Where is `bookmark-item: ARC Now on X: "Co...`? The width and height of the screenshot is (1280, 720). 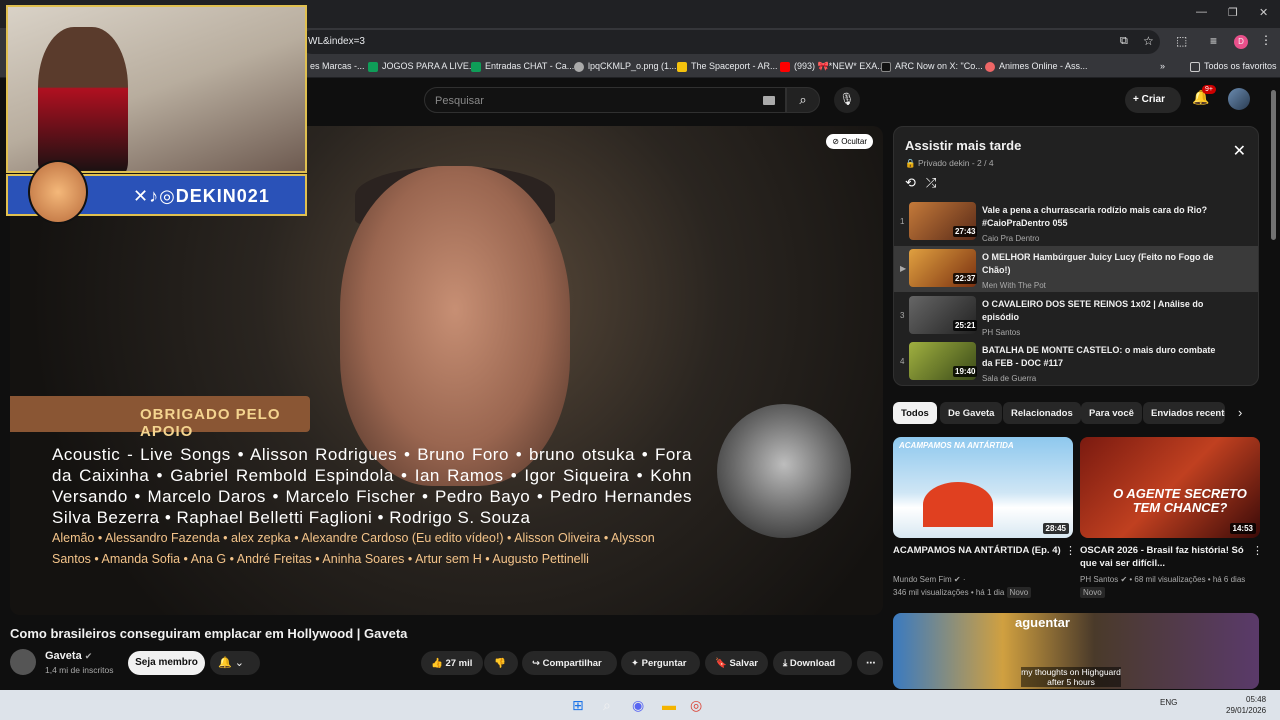 bookmark-item: ARC Now on X: "Co... is located at coordinates (932, 66).